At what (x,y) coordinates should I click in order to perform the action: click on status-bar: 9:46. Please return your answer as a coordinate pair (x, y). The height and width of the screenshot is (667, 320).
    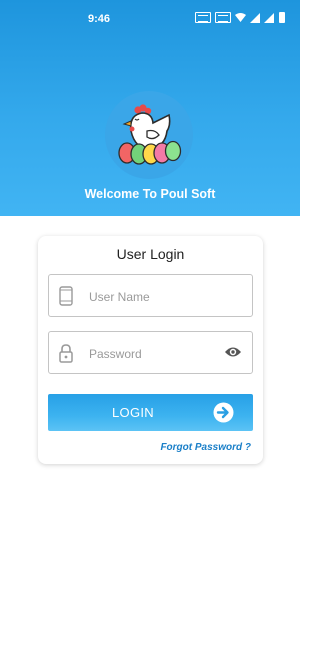
    Looking at the image, I should click on (150, 19).